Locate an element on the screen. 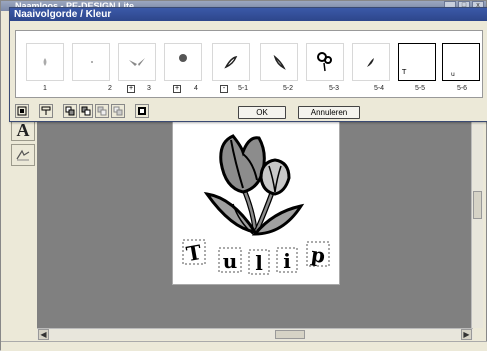  thumb-label: 1 is located at coordinates (45, 88).